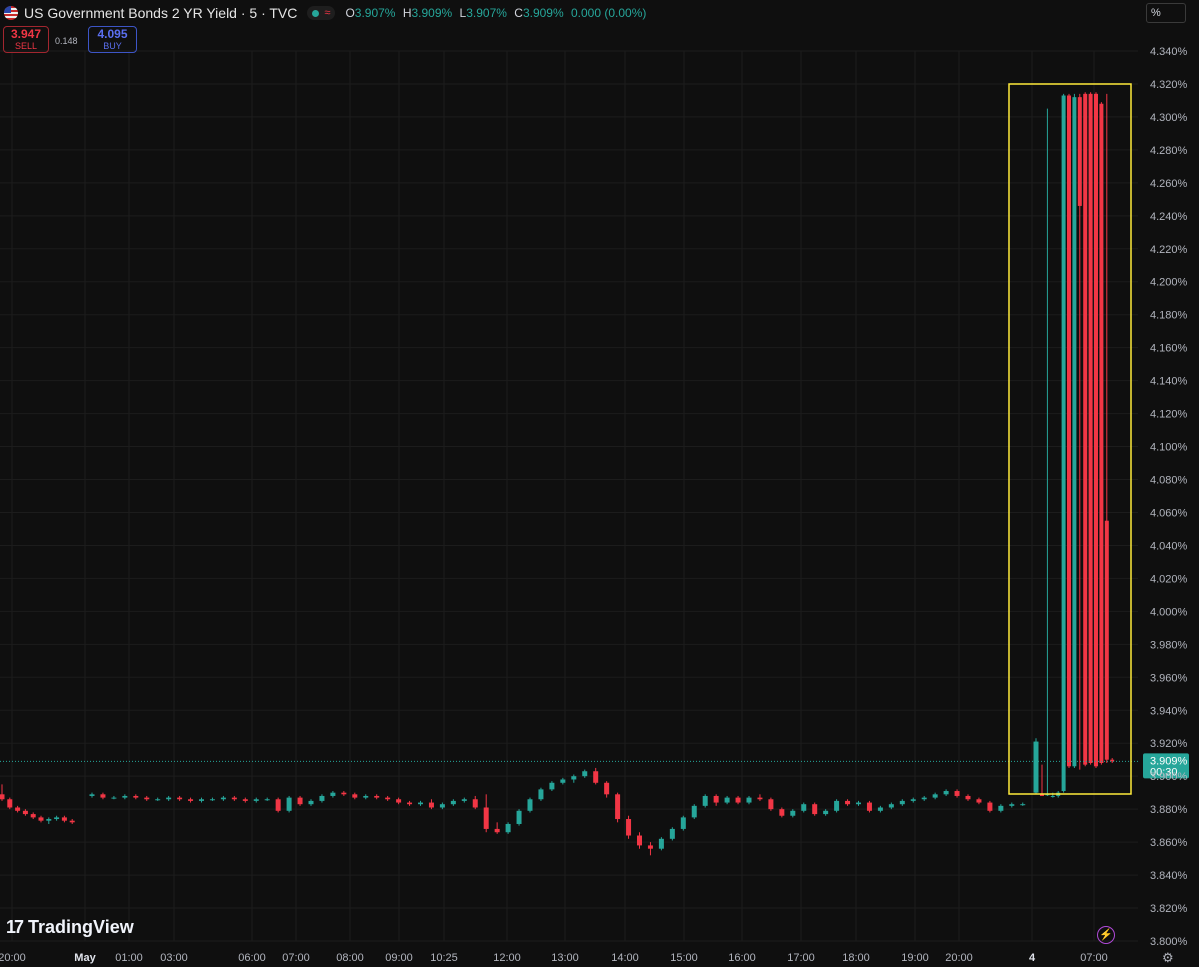 The image size is (1199, 967). I want to click on x-tick-label: May, so click(85, 958).